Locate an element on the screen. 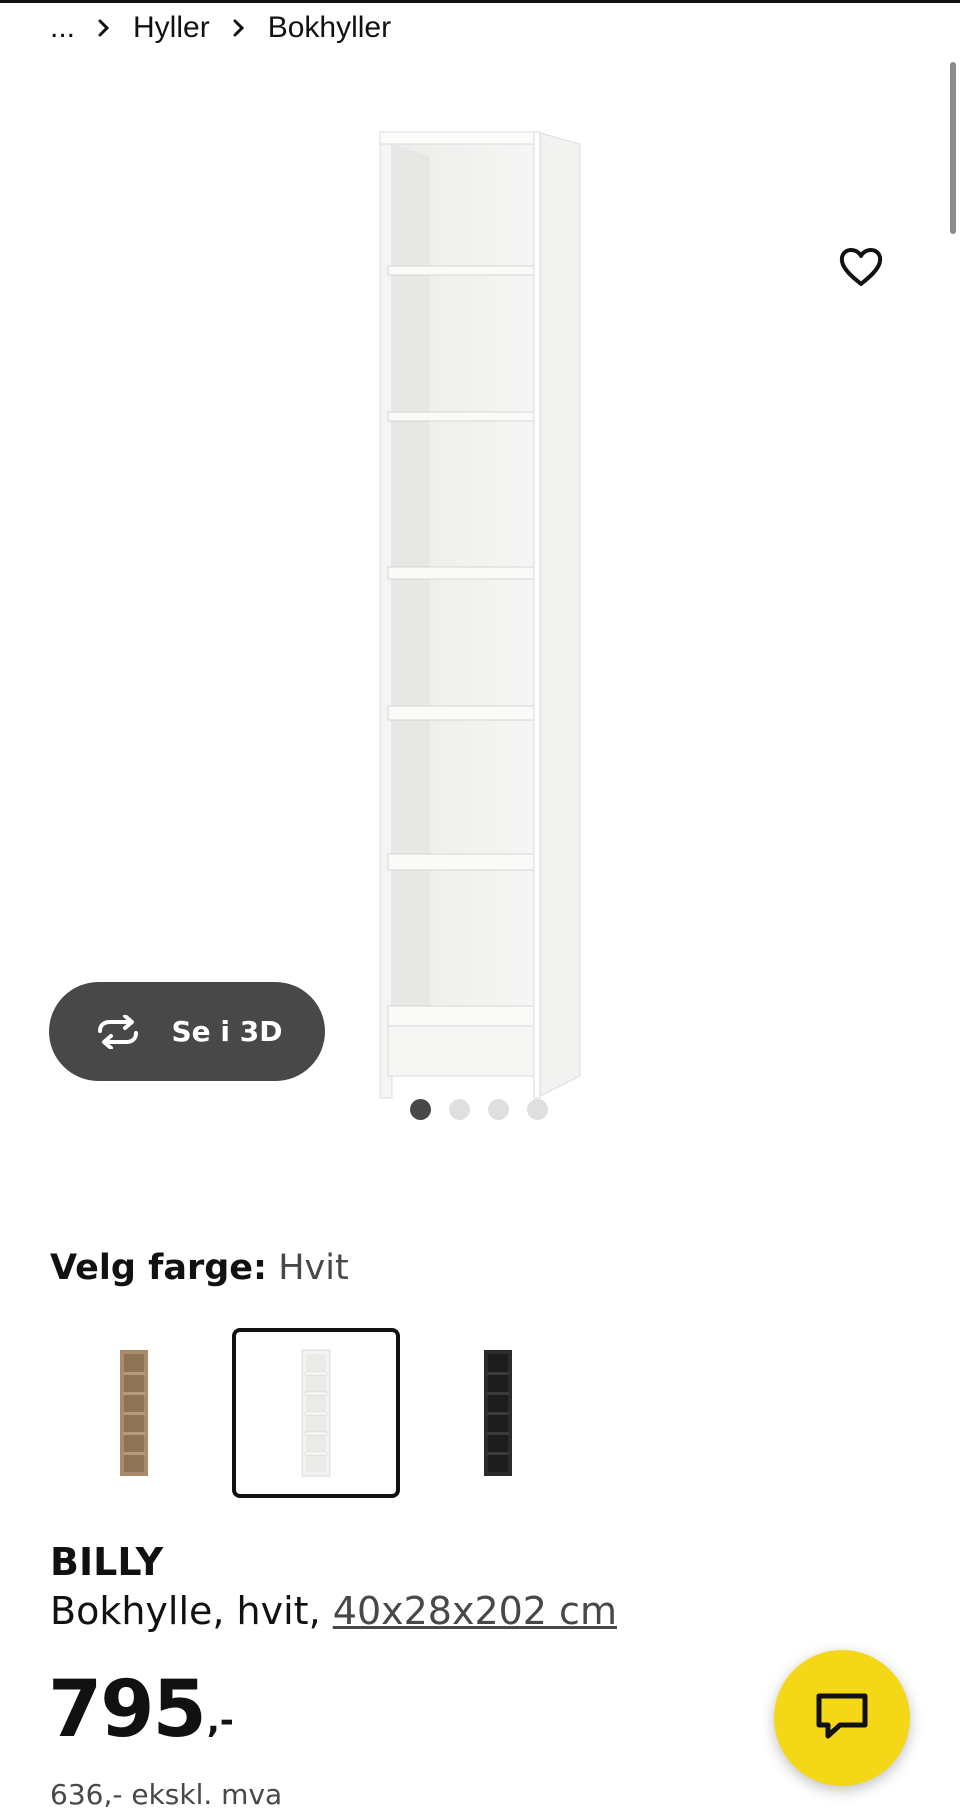  color-selected-value: Hvit is located at coordinates (313, 1268).